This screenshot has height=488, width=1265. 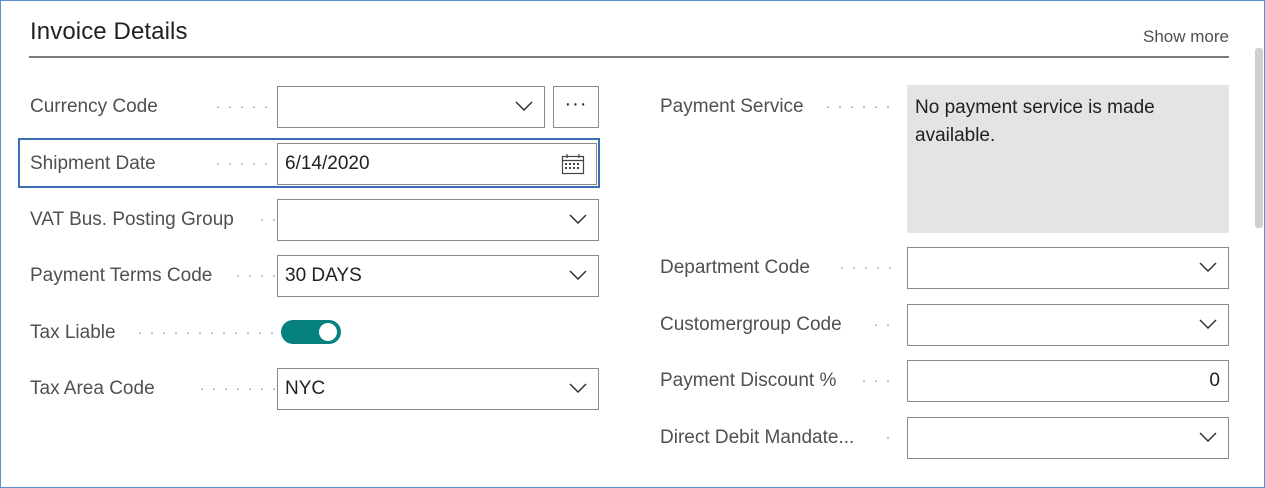 I want to click on toggle-knob, so click(x=328, y=332).